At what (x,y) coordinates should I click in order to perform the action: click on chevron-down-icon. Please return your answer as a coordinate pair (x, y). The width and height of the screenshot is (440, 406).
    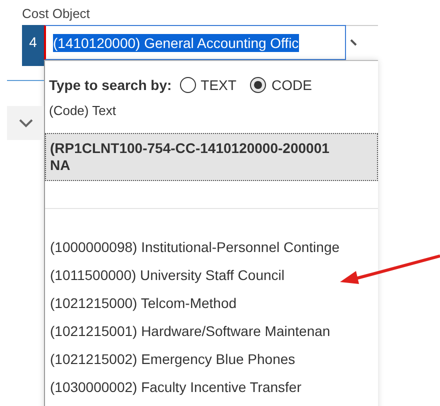
    Looking at the image, I should click on (25, 123).